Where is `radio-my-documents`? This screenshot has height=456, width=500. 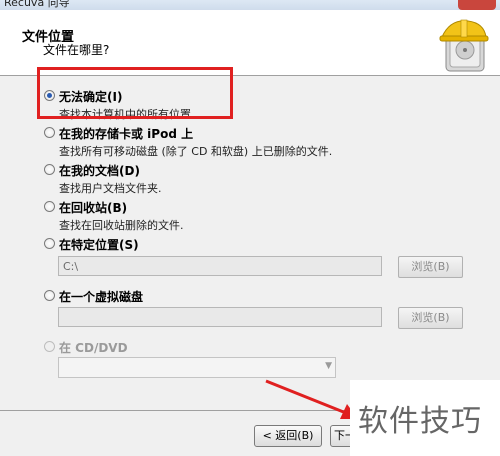 radio-my-documents is located at coordinates (49, 169).